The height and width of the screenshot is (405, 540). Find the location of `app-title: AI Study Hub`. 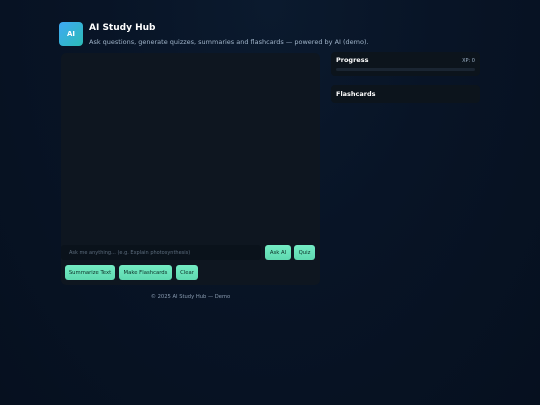

app-title: AI Study Hub is located at coordinates (122, 27).